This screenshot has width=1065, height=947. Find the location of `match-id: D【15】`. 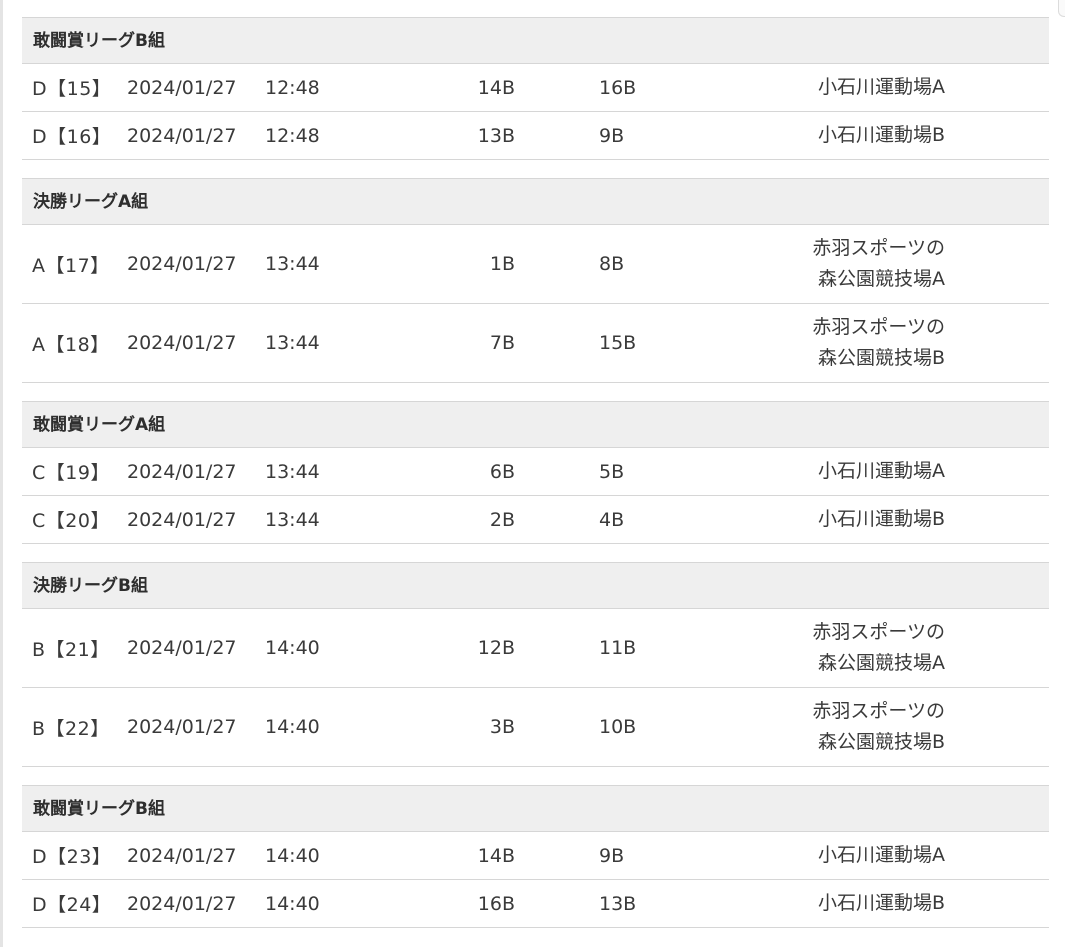

match-id: D【15】 is located at coordinates (72, 89).